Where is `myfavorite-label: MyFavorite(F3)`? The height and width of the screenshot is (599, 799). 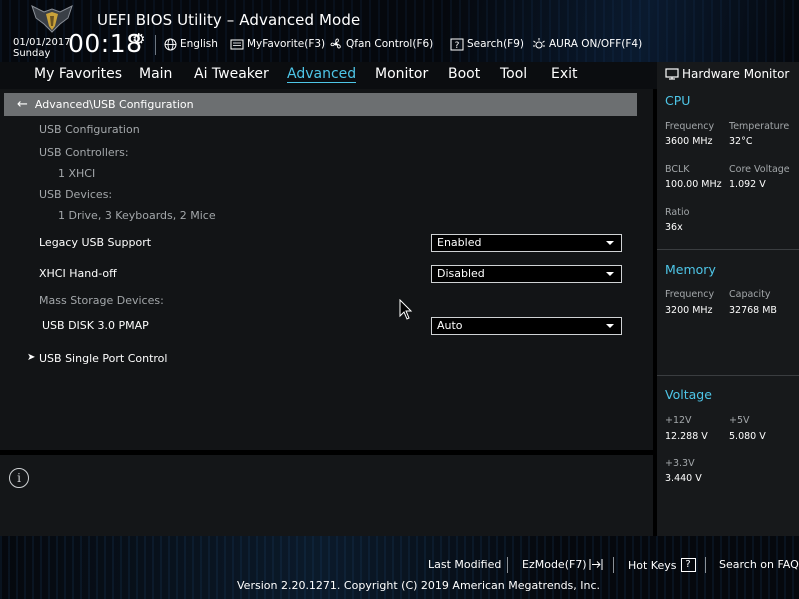 myfavorite-label: MyFavorite(F3) is located at coordinates (286, 44).